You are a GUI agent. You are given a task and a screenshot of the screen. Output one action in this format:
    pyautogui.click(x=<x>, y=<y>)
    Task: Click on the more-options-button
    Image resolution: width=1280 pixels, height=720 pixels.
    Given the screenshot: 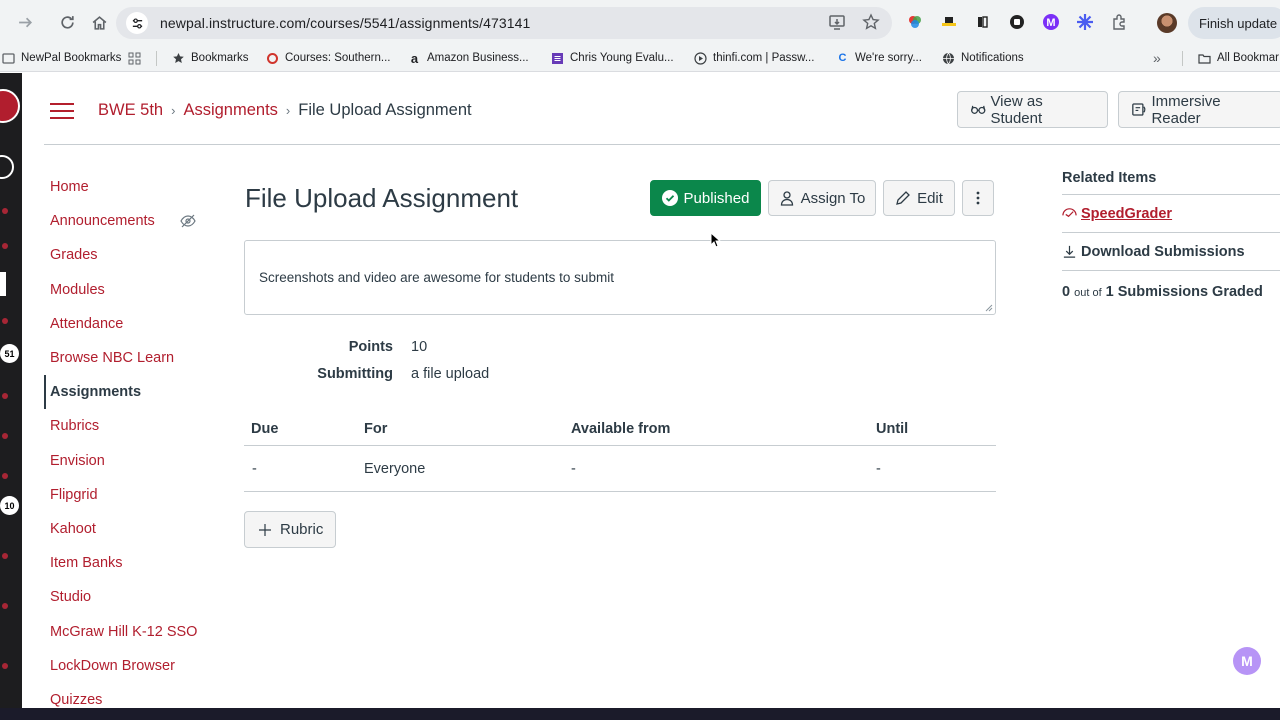 What is the action you would take?
    pyautogui.click(x=978, y=198)
    